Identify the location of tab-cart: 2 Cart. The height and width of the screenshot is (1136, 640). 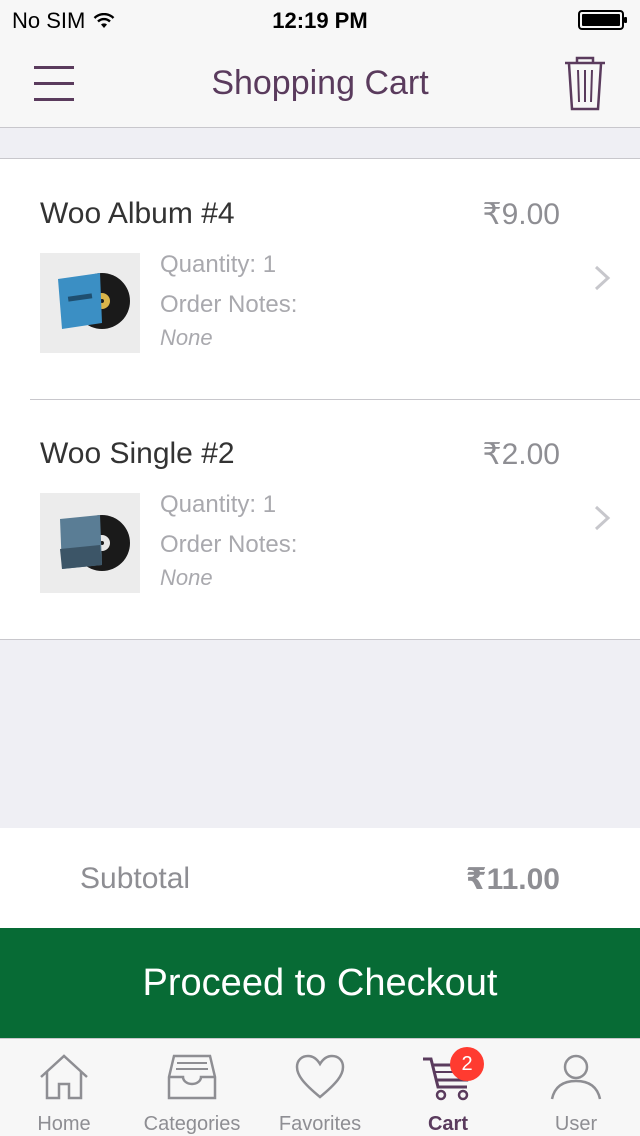
(448, 1087).